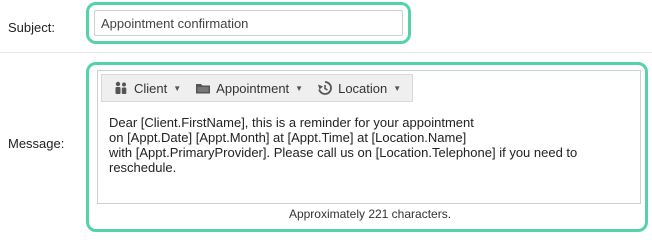 This screenshot has width=652, height=240. I want to click on appointment-menu-label: Appointment, so click(253, 88).